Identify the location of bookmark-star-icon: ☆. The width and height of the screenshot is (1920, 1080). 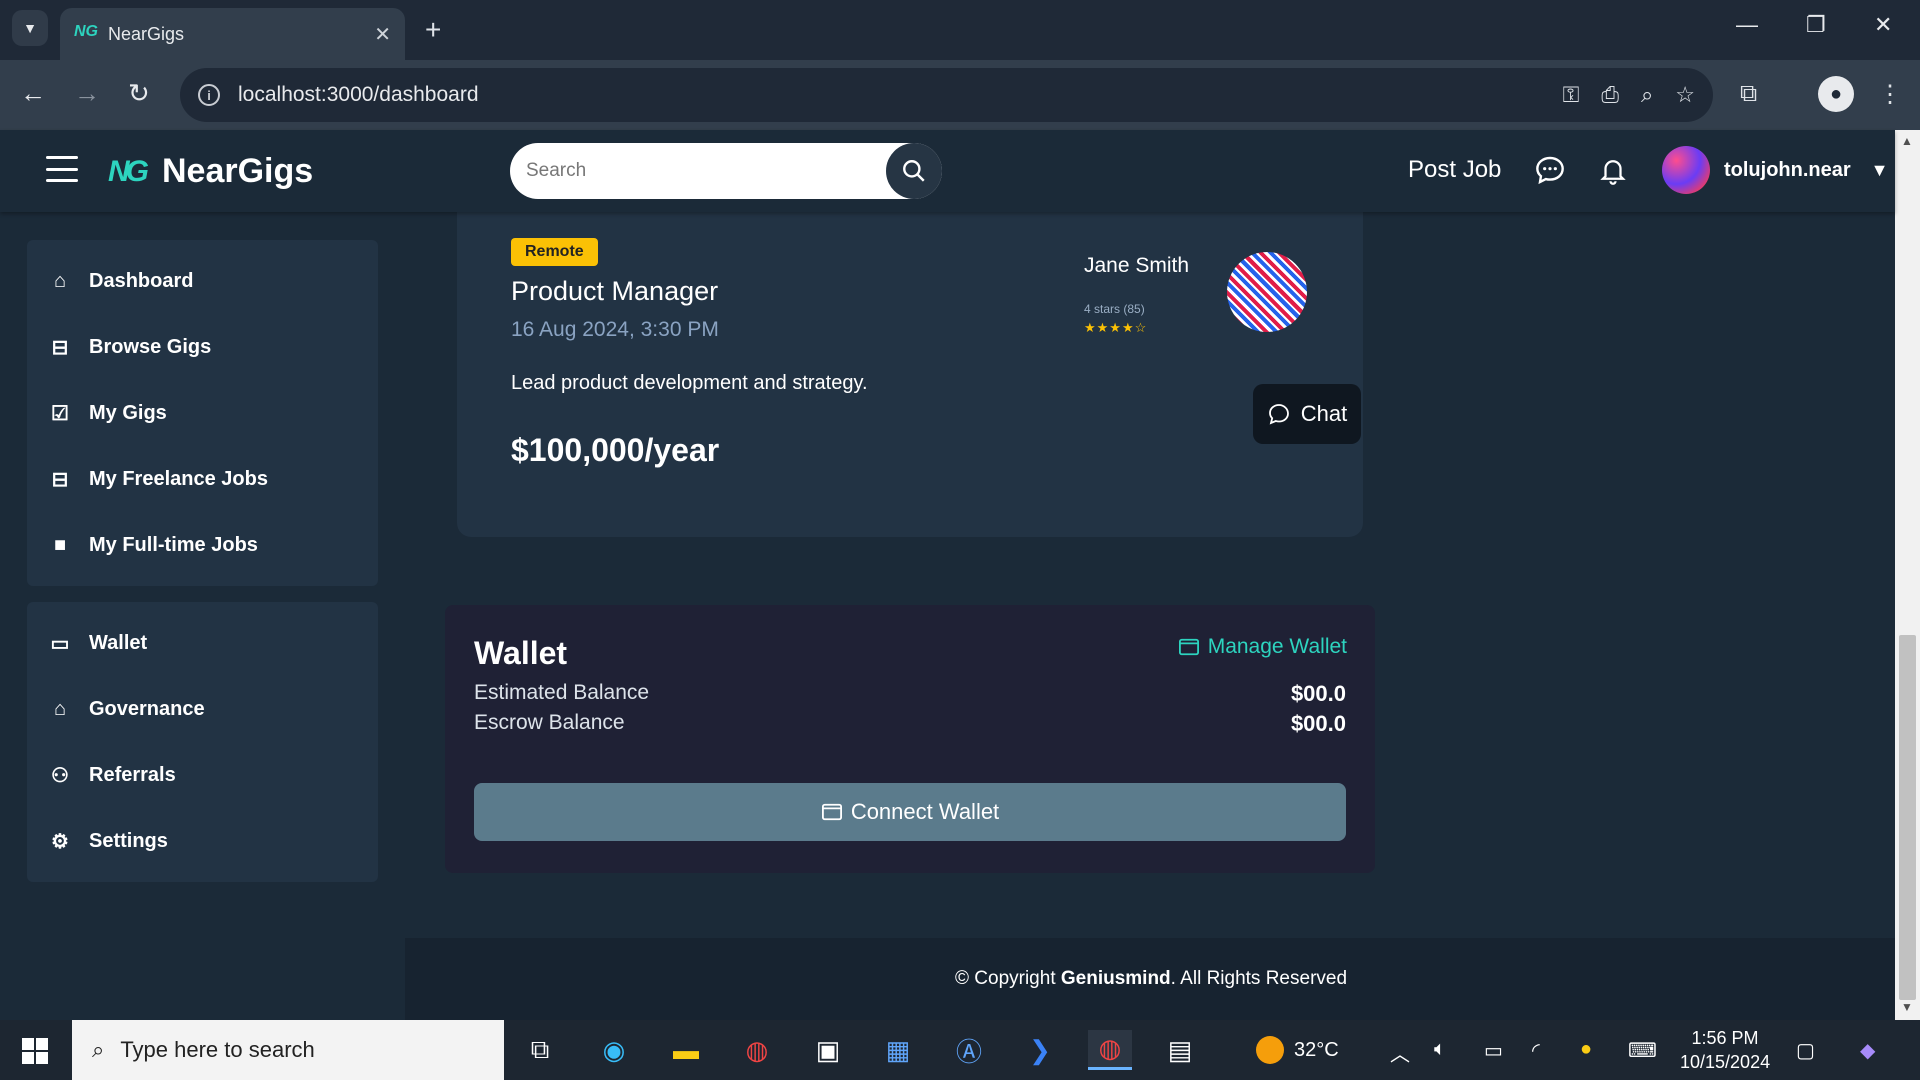
(1685, 95).